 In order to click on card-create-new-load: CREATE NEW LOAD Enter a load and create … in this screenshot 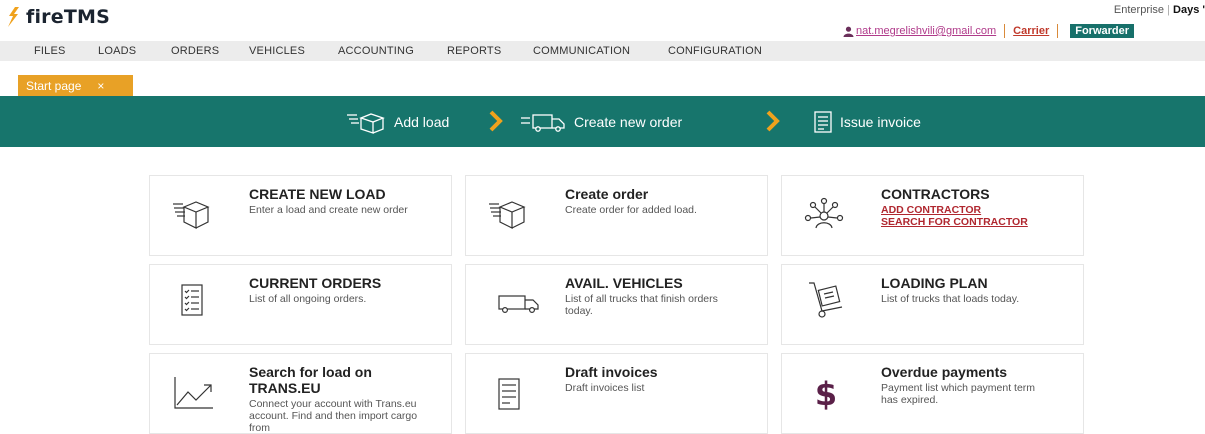, I will do `click(300, 215)`.